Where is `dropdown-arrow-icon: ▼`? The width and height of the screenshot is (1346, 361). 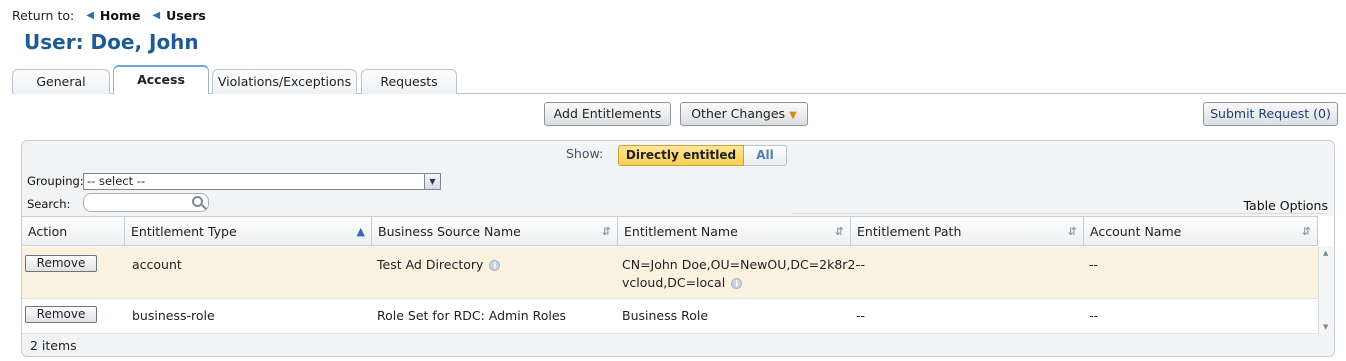 dropdown-arrow-icon: ▼ is located at coordinates (793, 115).